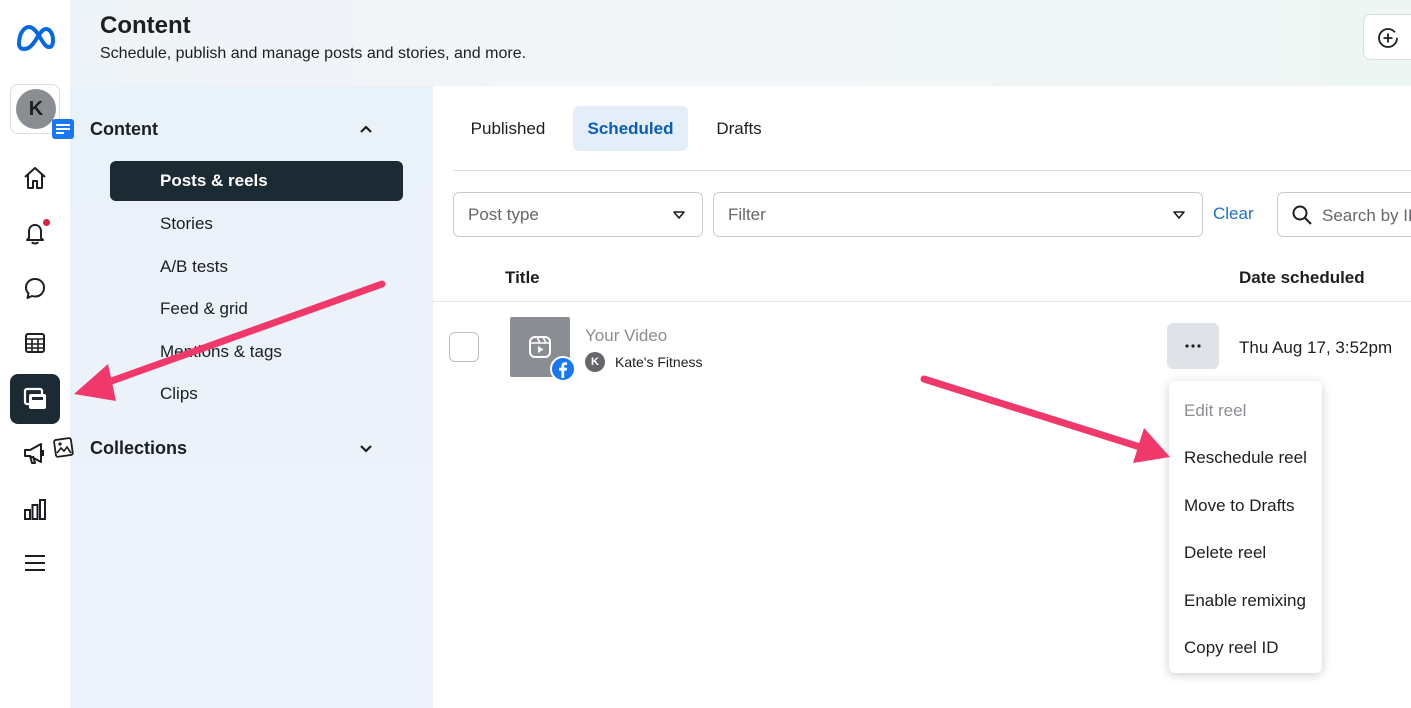 The height and width of the screenshot is (708, 1411). I want to click on chevron-down-icon, so click(366, 448).